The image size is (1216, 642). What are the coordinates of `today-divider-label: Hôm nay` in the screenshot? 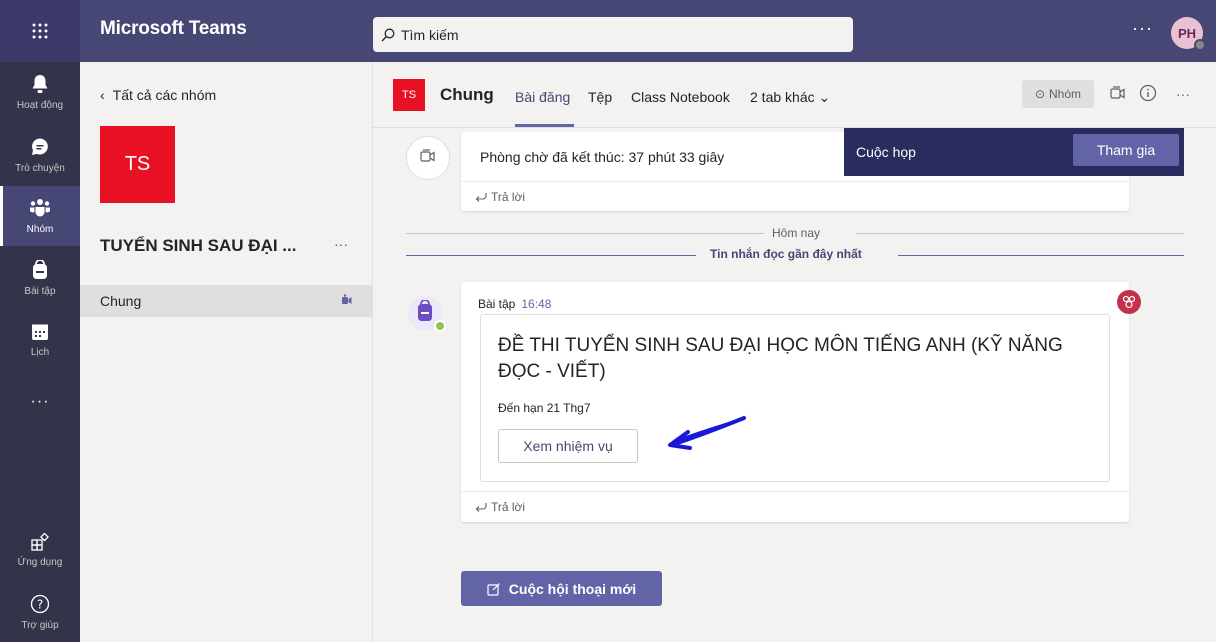 It's located at (796, 233).